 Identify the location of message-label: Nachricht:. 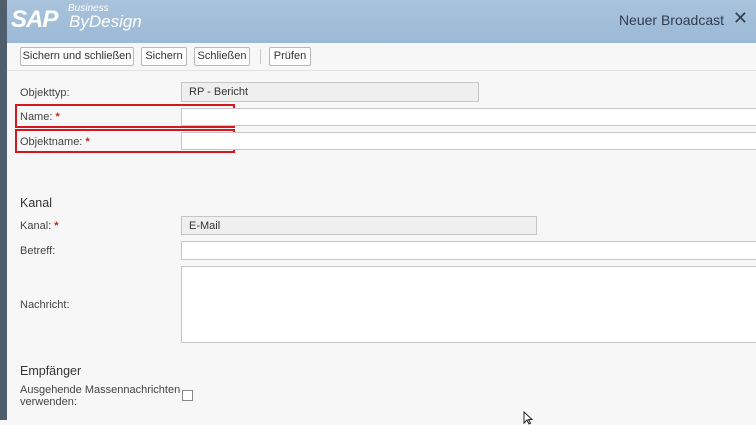
(45, 305).